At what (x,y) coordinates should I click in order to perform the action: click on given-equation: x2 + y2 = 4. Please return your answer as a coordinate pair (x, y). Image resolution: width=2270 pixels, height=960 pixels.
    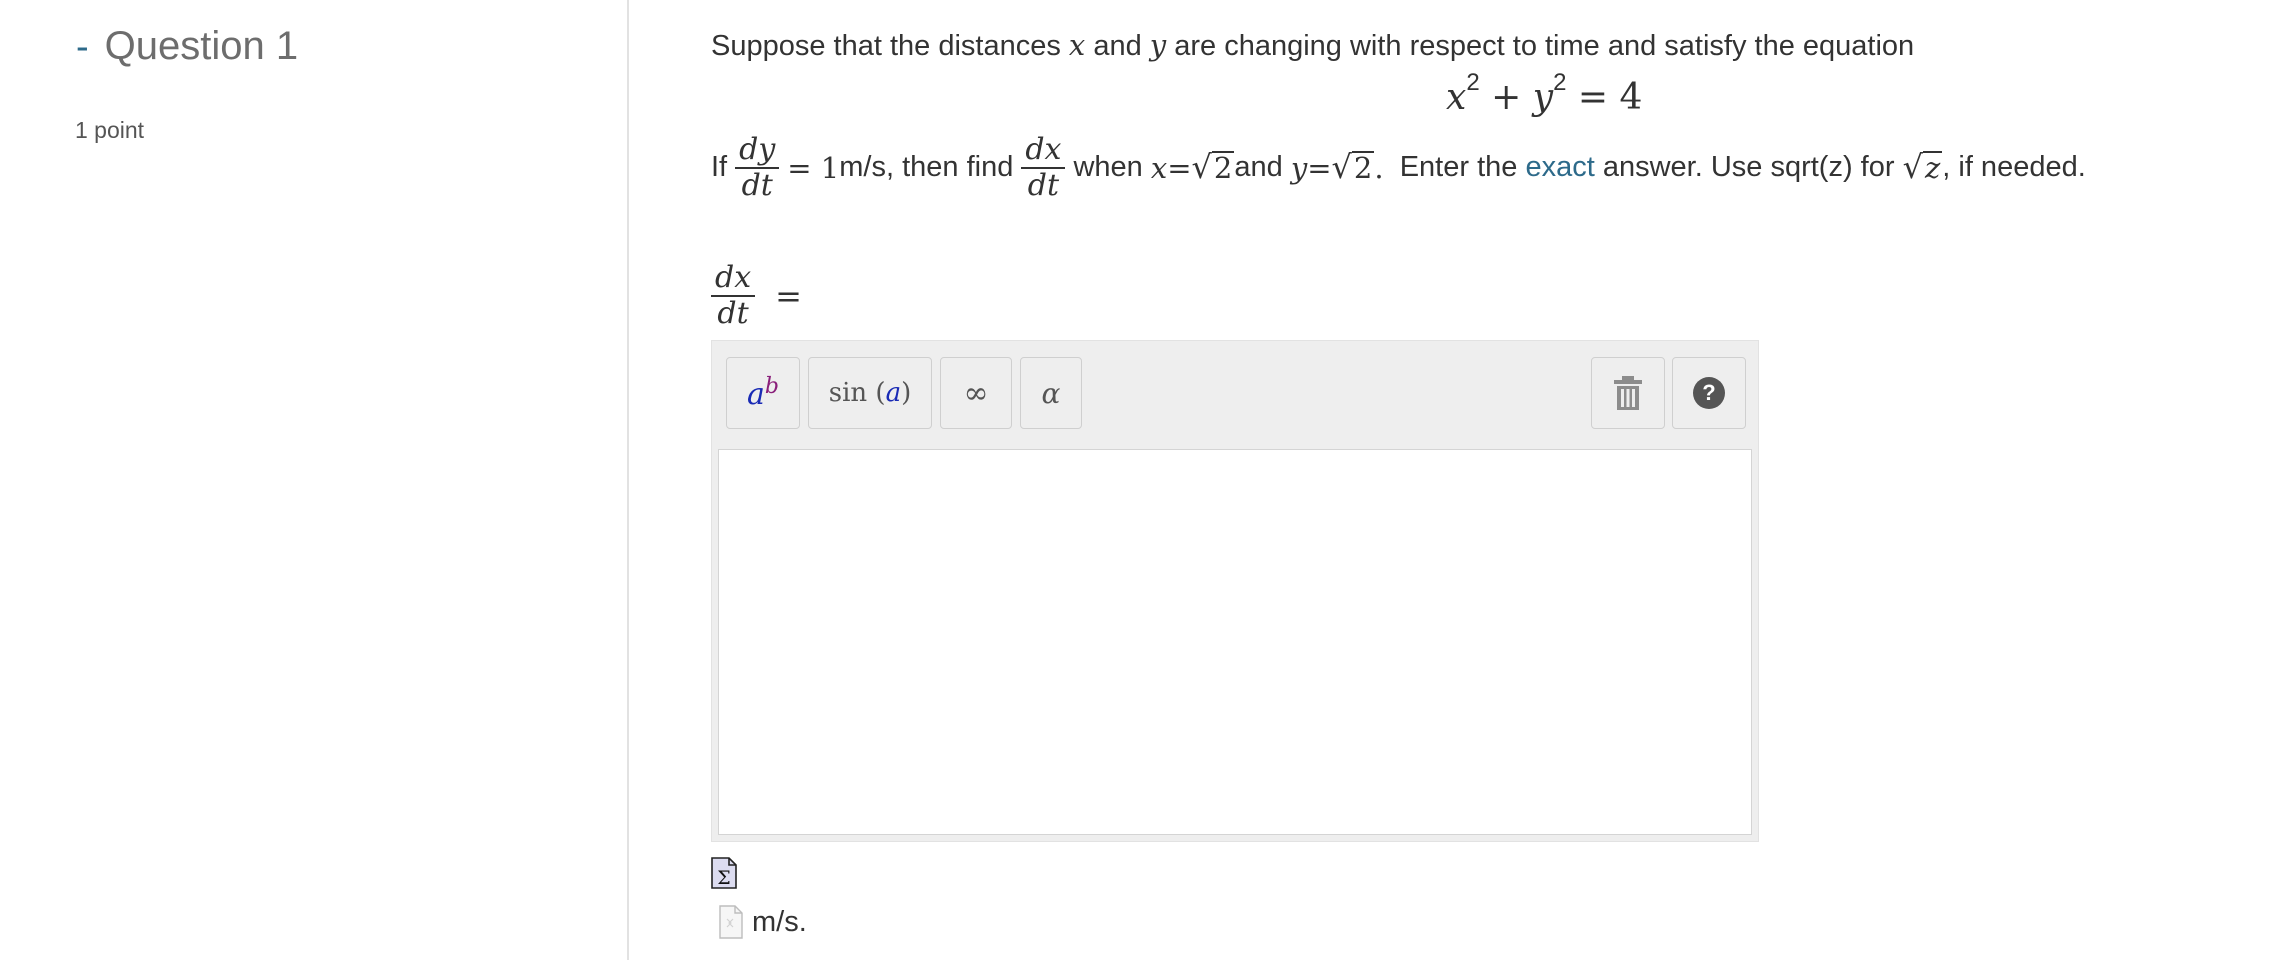
    Looking at the image, I should click on (1544, 93).